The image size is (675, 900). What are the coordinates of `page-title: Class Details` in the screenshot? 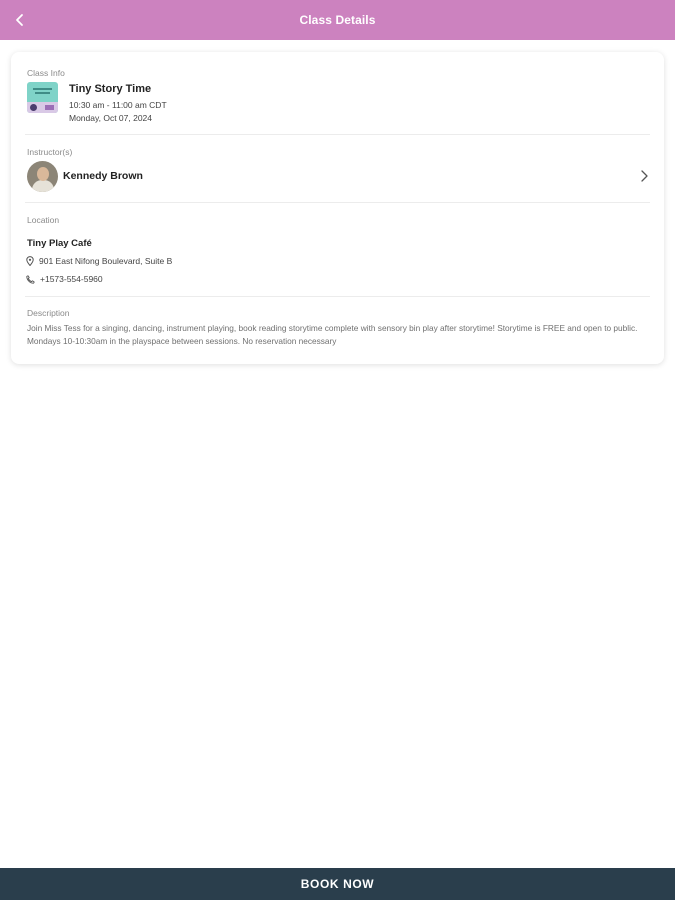 It's located at (337, 20).